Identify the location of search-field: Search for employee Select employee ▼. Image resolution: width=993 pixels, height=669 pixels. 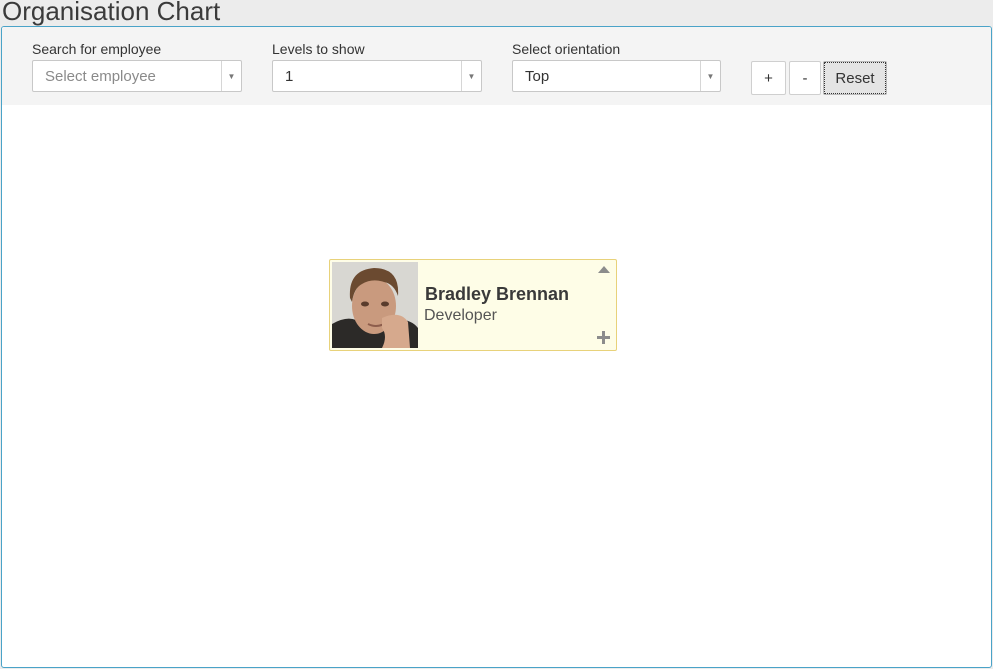
(137, 66).